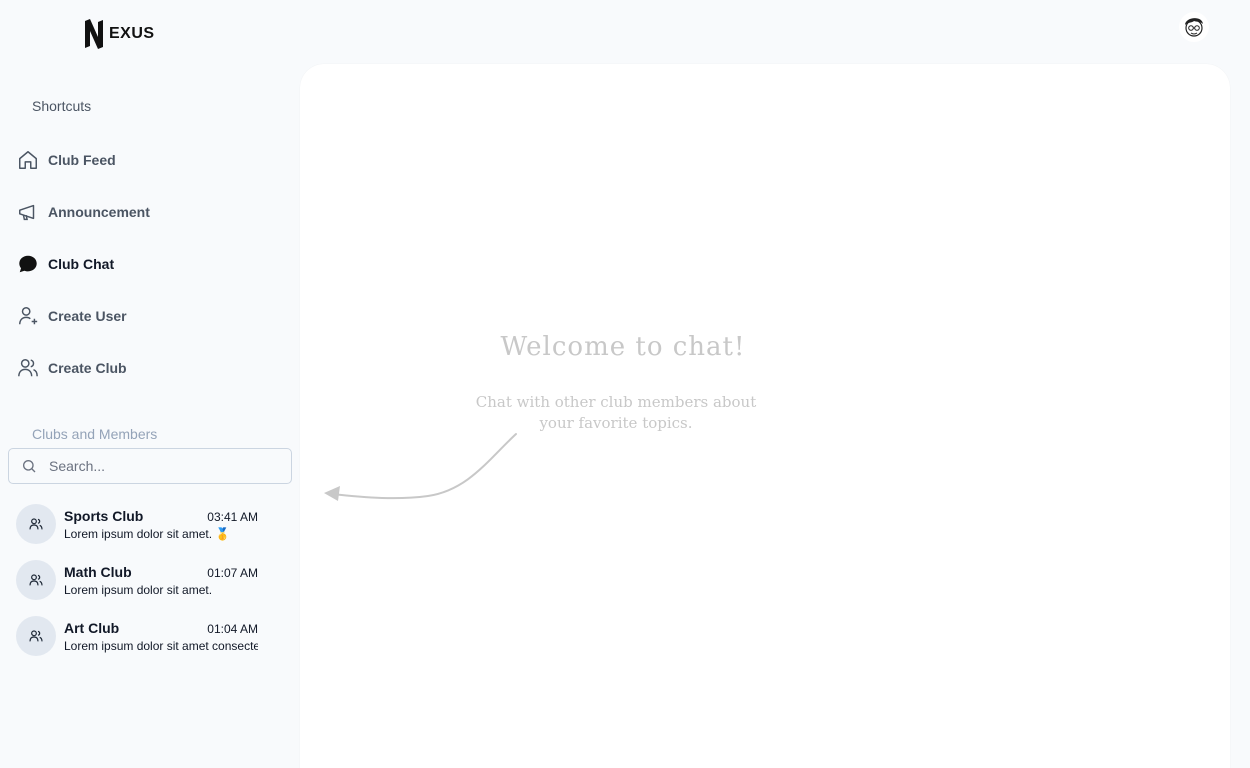  What do you see at coordinates (151, 212) in the screenshot?
I see `sidebar-item-announcement: Announcement` at bounding box center [151, 212].